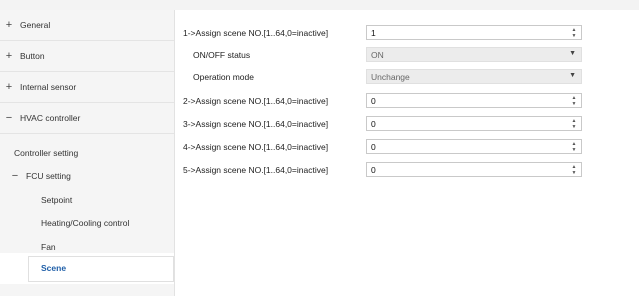  Describe the element at coordinates (87, 25) in the screenshot. I see `sidebar-item-general: + General` at that location.